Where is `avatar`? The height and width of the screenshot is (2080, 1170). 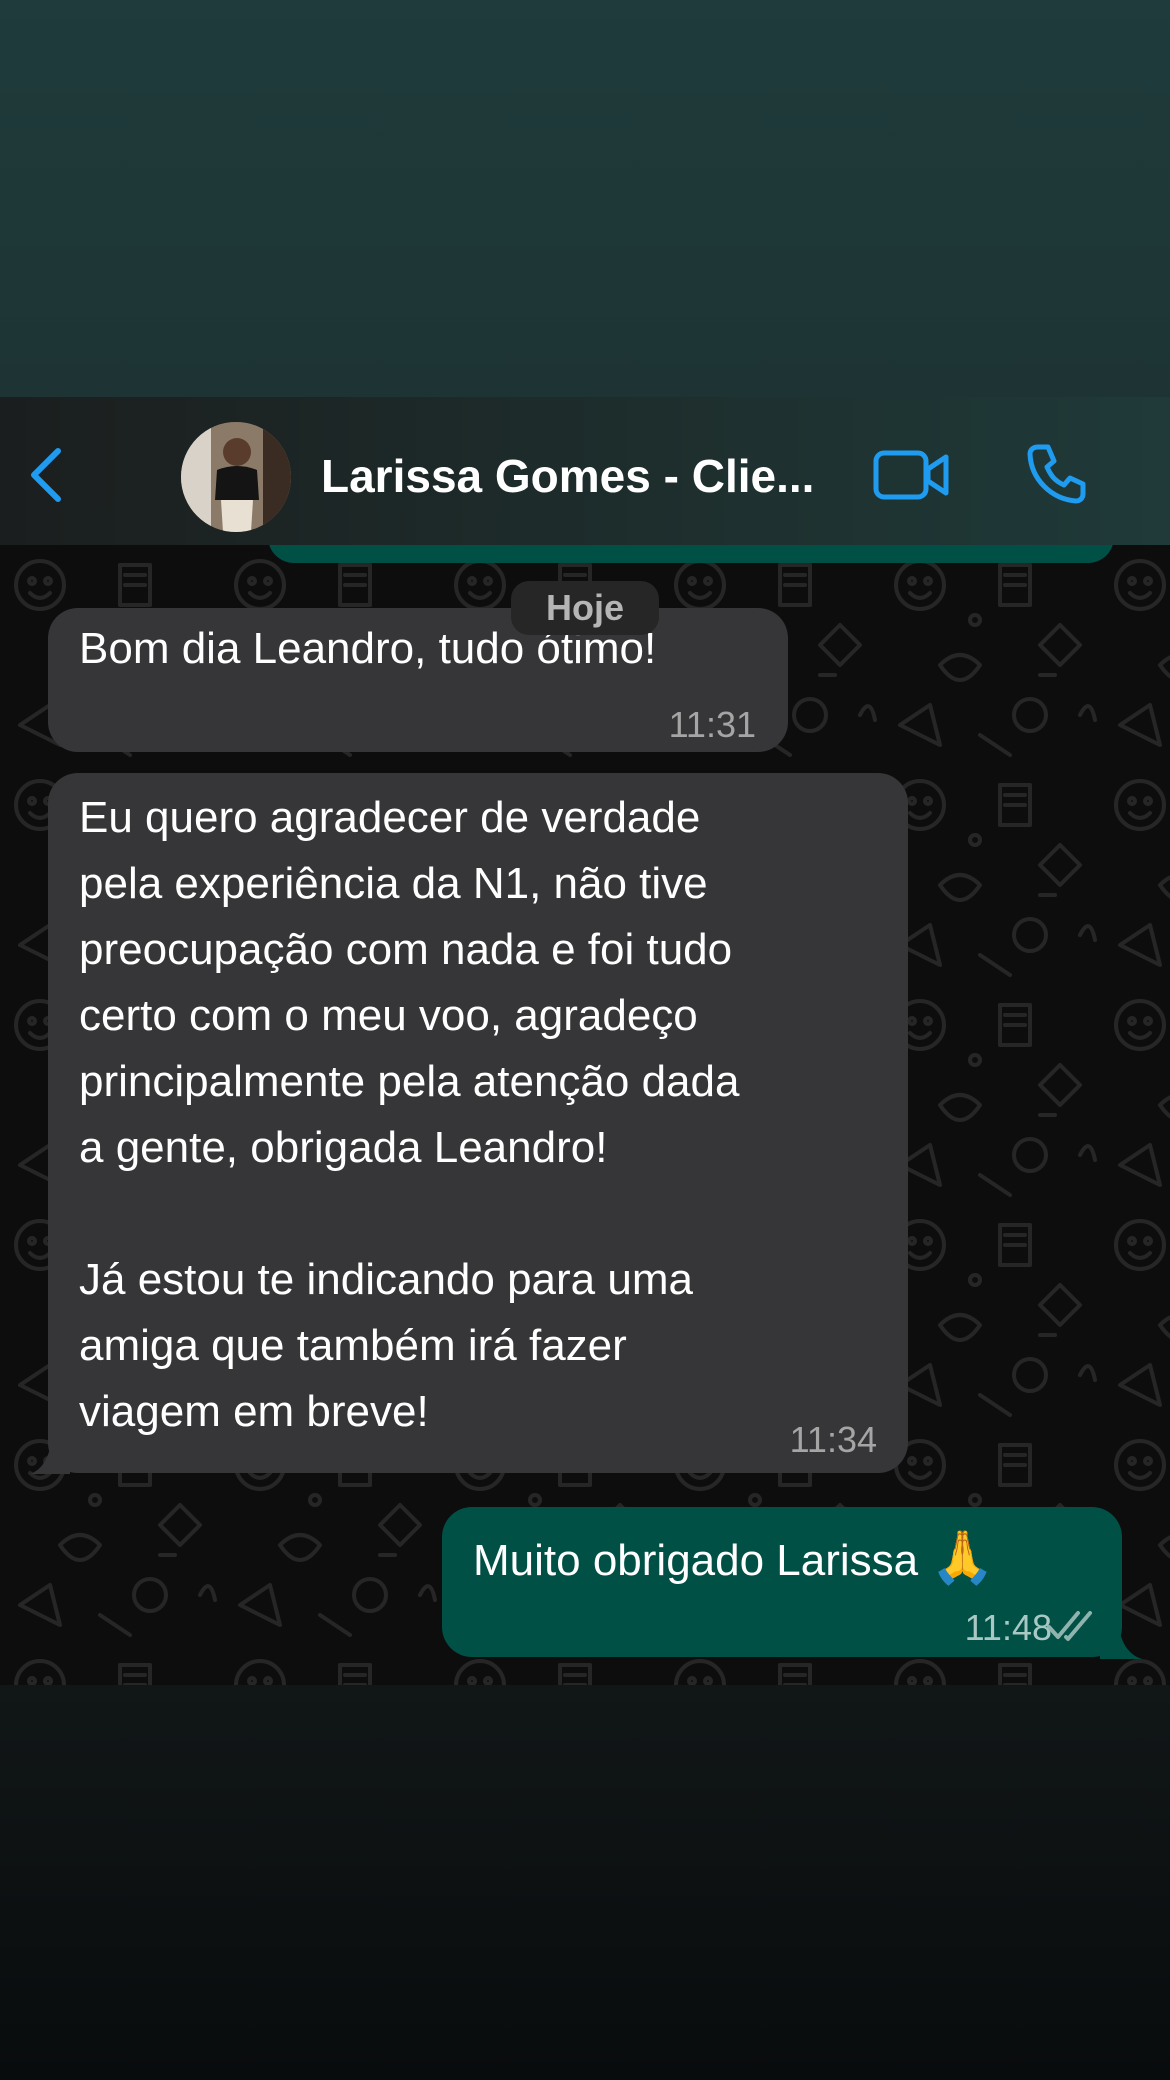 avatar is located at coordinates (236, 477).